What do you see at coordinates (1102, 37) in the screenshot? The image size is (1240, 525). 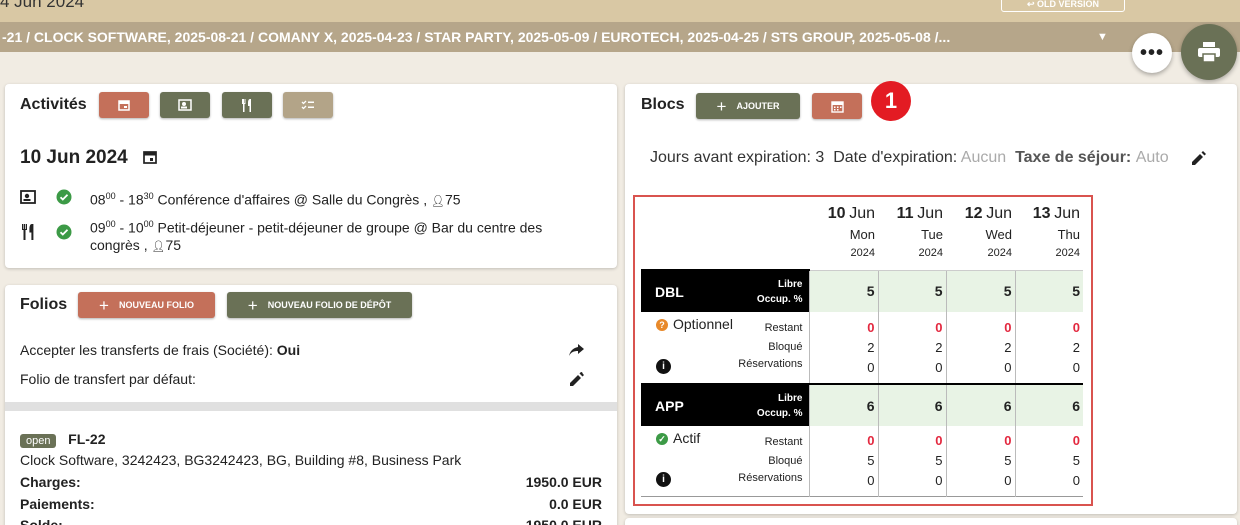 I see `chevron-down-icon: ▼` at bounding box center [1102, 37].